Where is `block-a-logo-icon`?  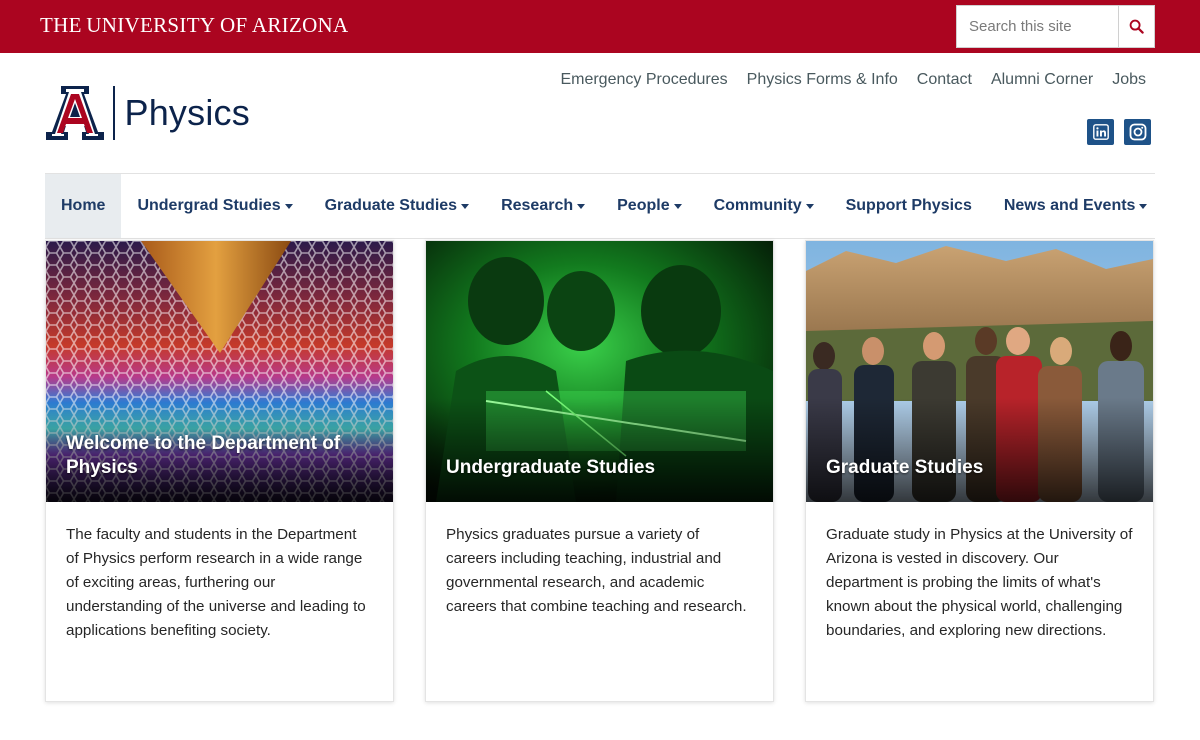 block-a-logo-icon is located at coordinates (75, 113).